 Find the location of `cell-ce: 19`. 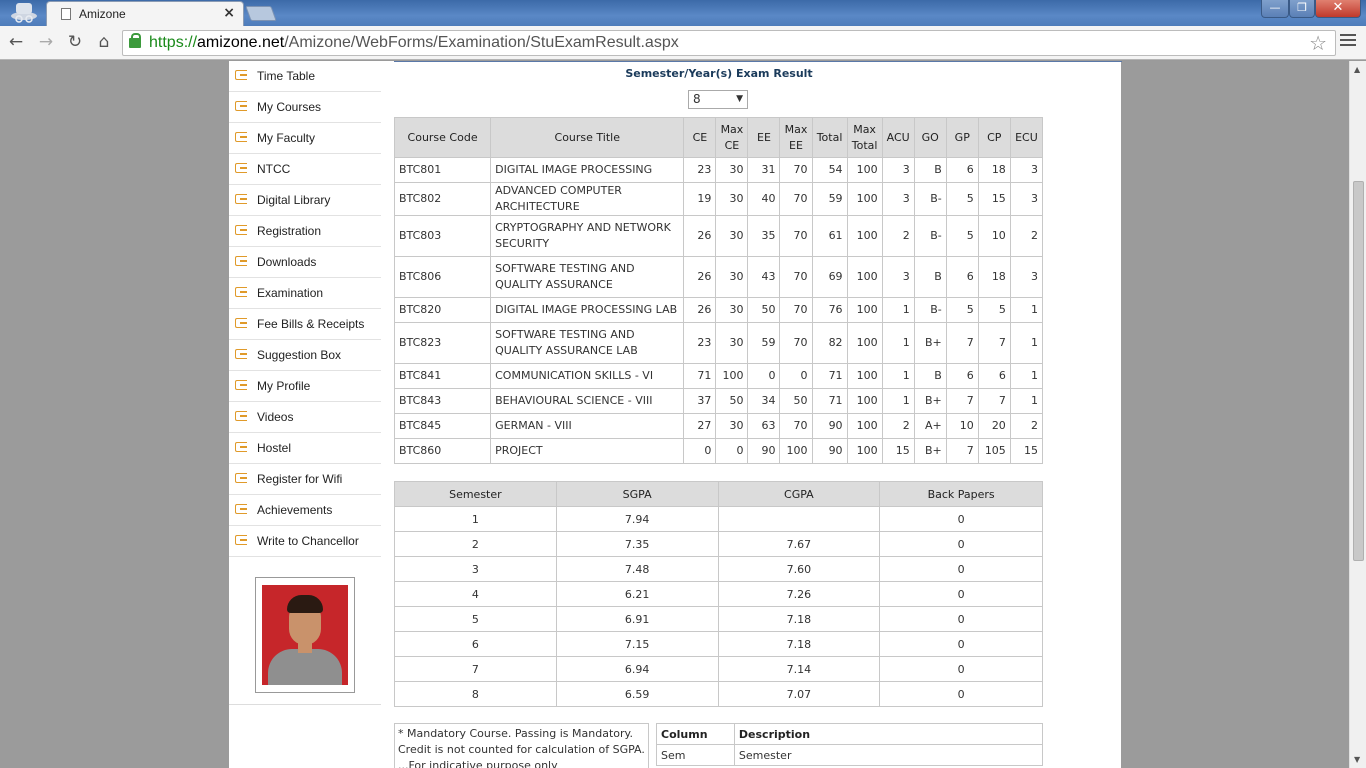

cell-ce: 19 is located at coordinates (700, 199).